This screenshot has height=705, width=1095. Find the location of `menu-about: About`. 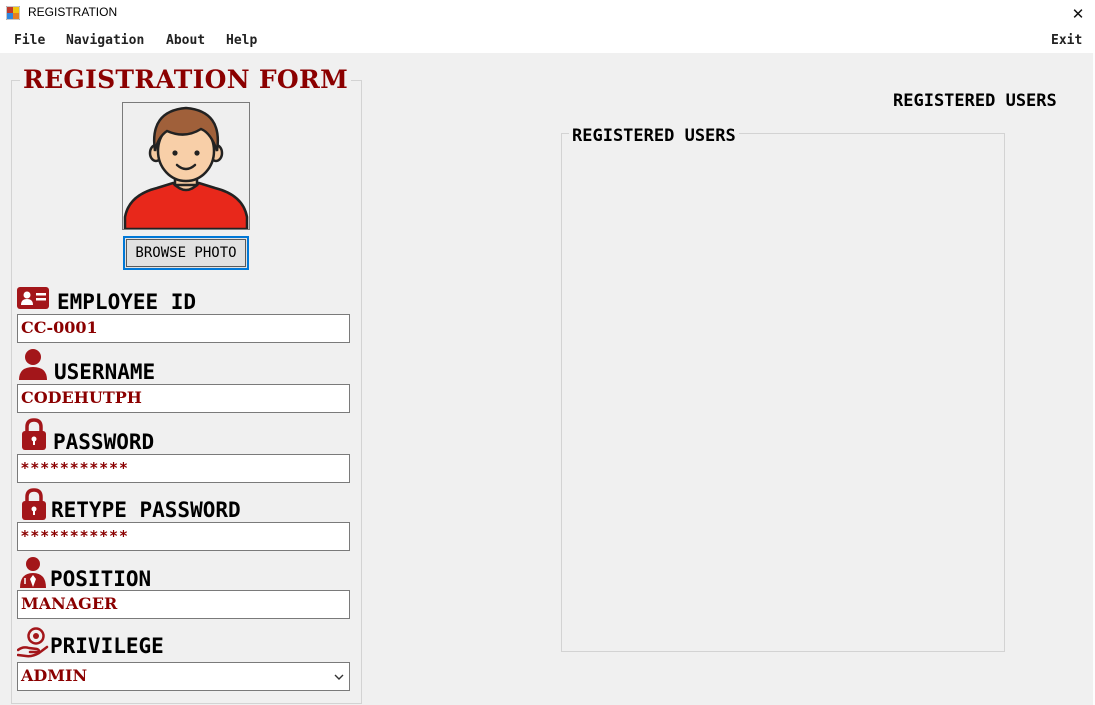

menu-about: About is located at coordinates (185, 40).